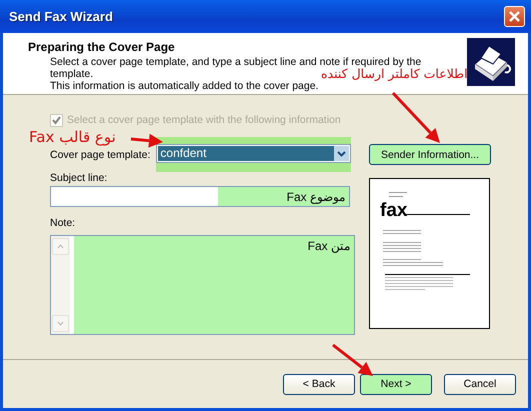 Image resolution: width=531 pixels, height=411 pixels. Describe the element at coordinates (200, 196) in the screenshot. I see `subject-field: موضوع Fax` at that location.